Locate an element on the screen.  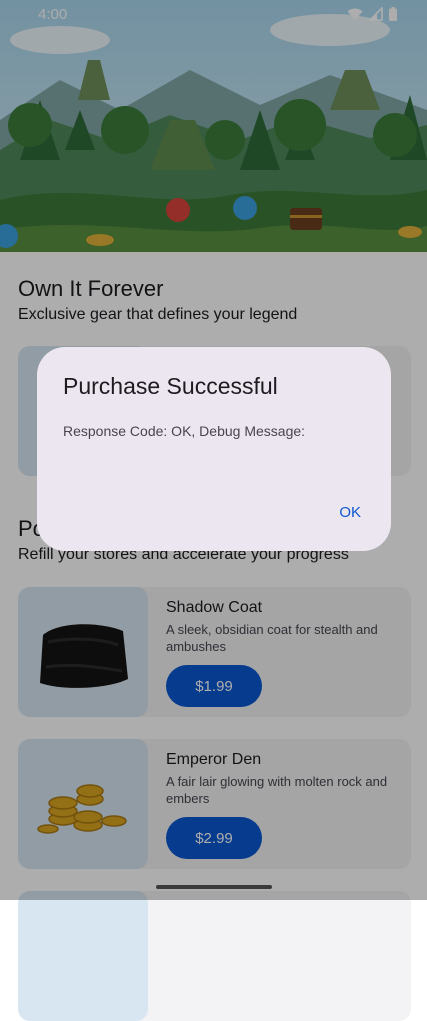
dialog-title: Purchase Successful is located at coordinates (170, 386).